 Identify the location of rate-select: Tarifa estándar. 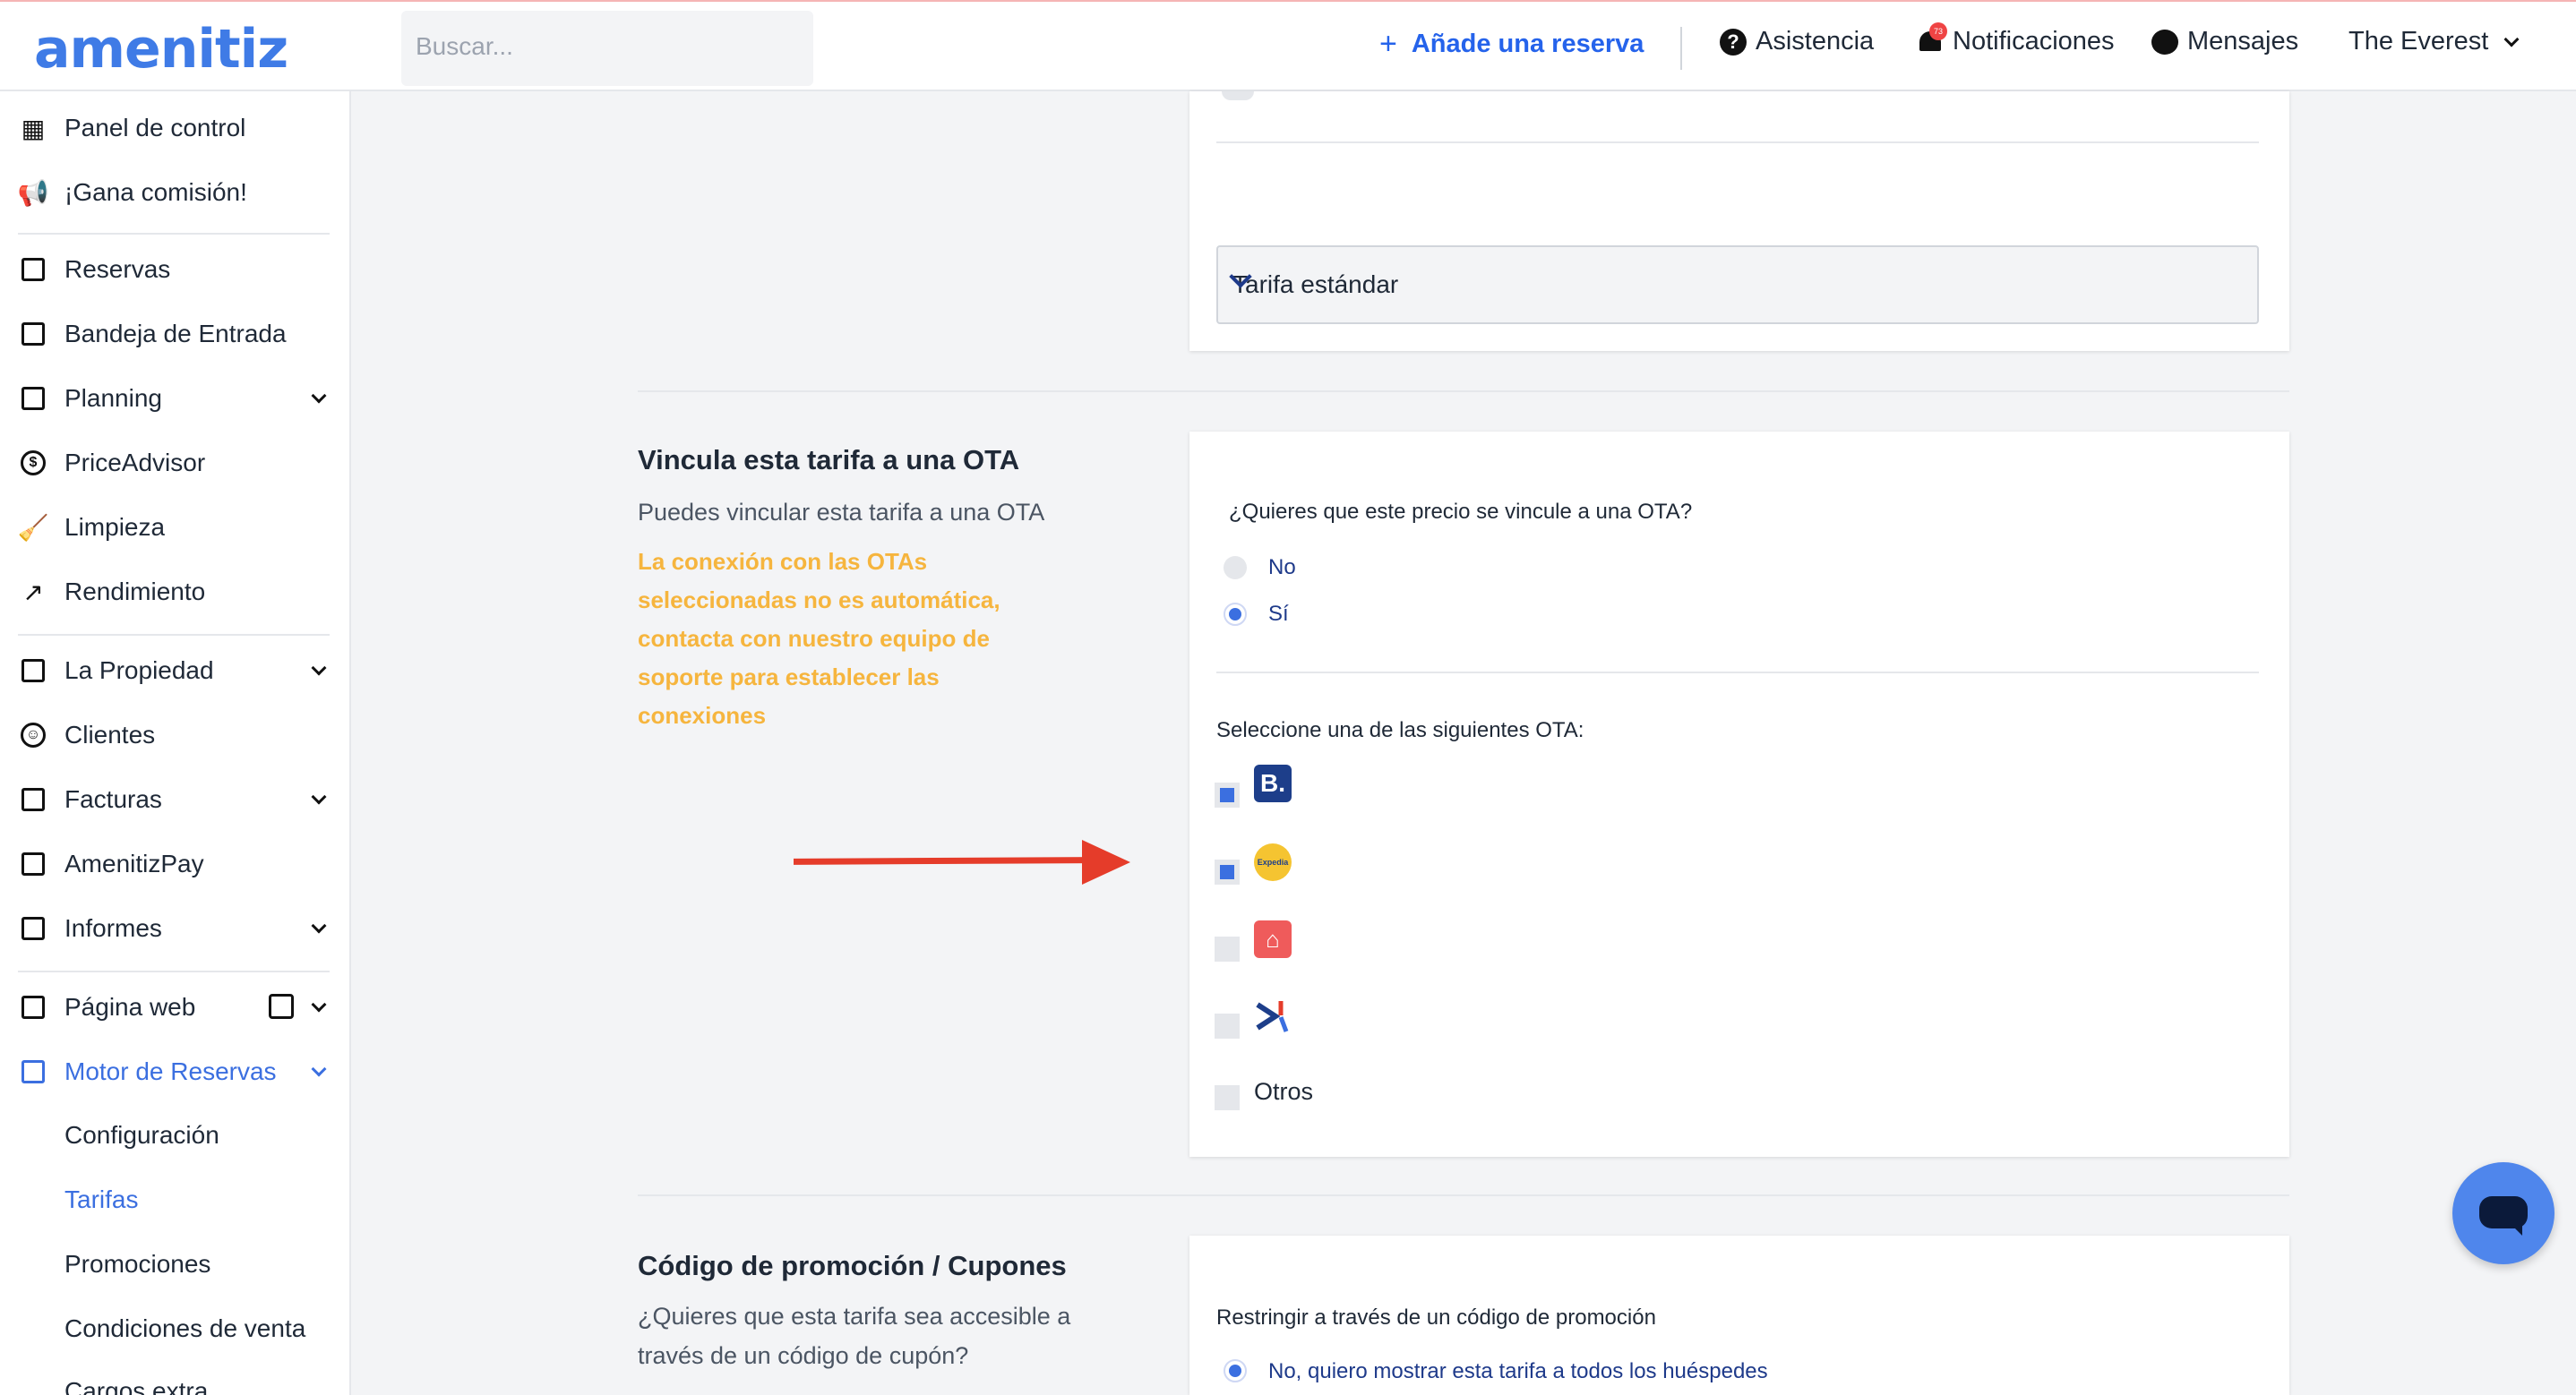
(1737, 284).